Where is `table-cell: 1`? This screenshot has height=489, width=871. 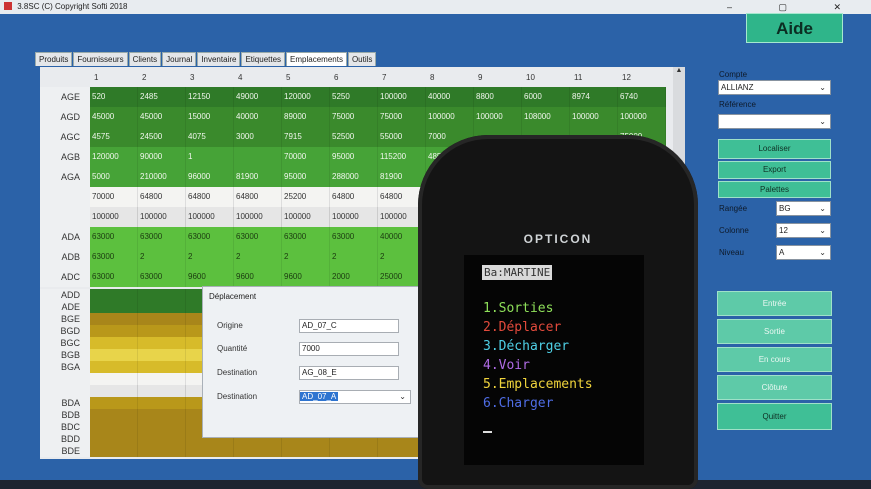 table-cell: 1 is located at coordinates (210, 157).